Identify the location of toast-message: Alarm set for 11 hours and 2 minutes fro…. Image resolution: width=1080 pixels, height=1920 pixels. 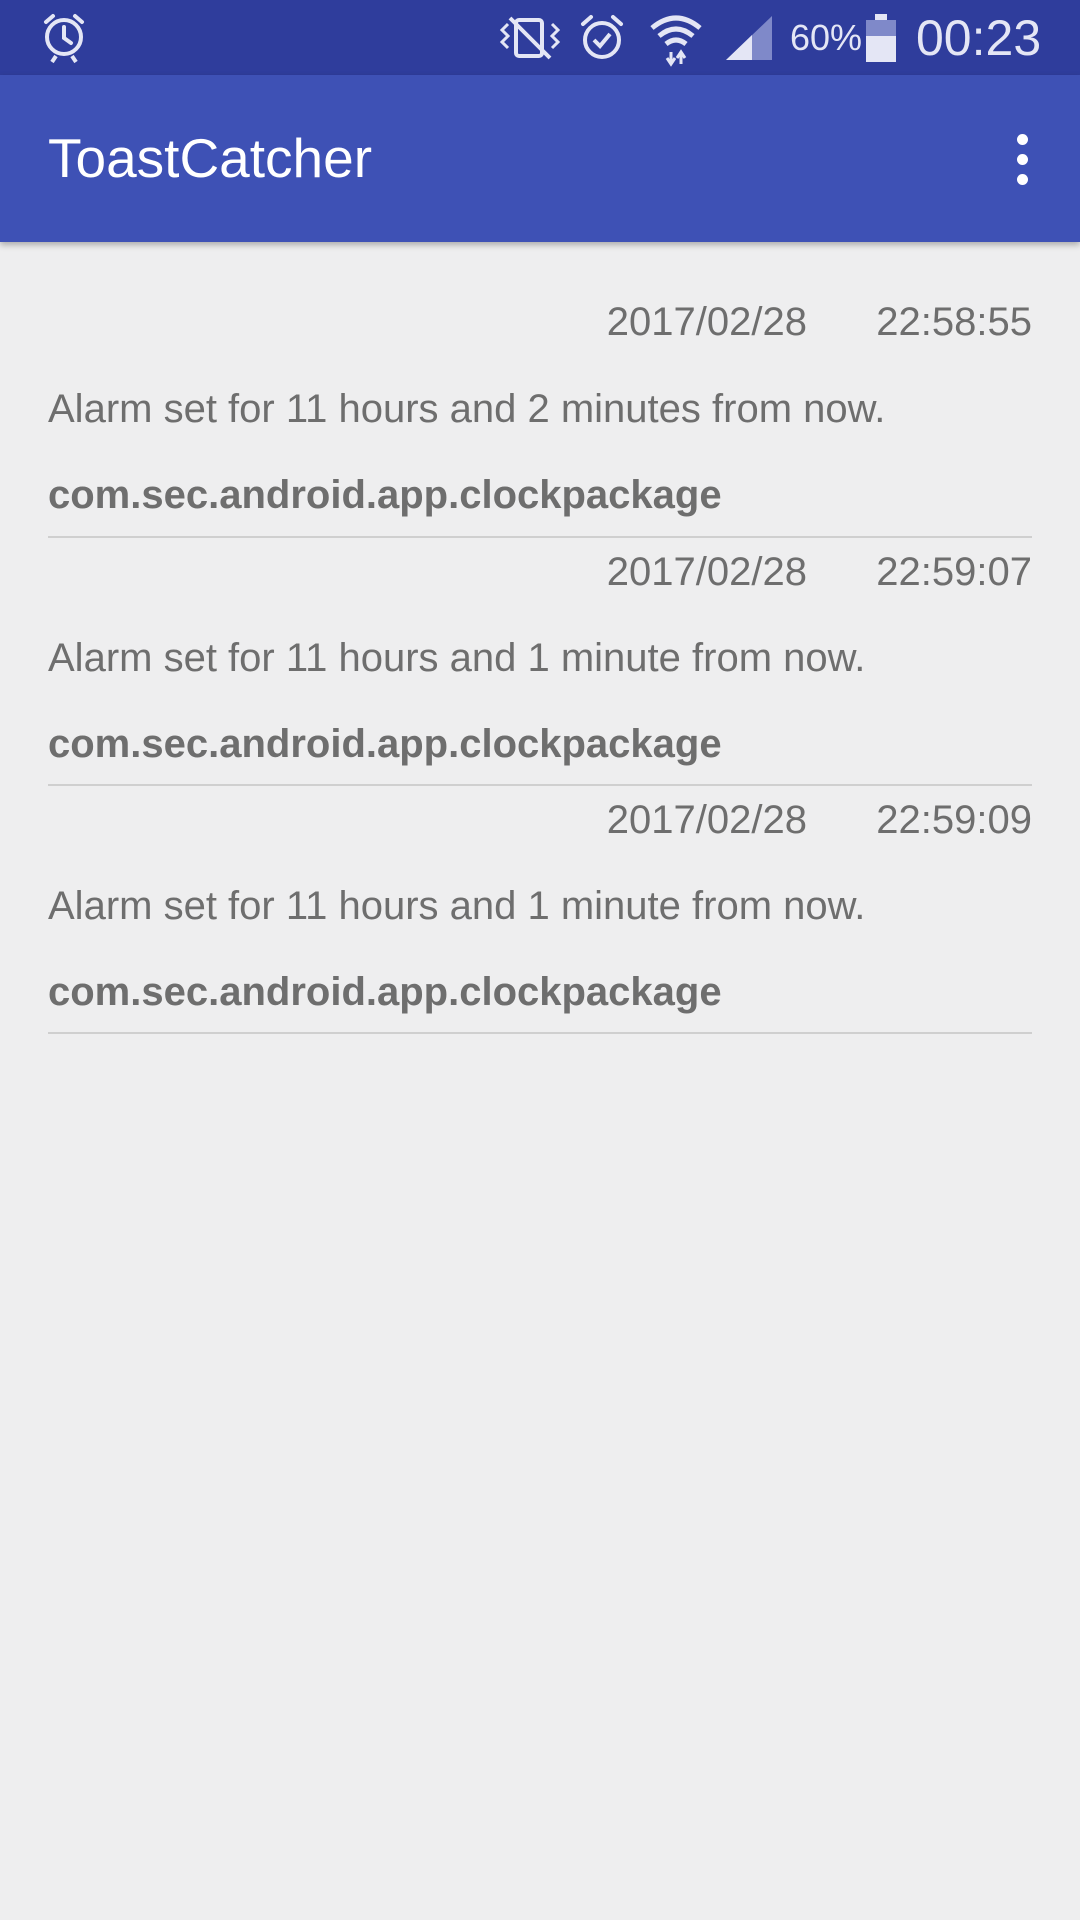
(467, 409).